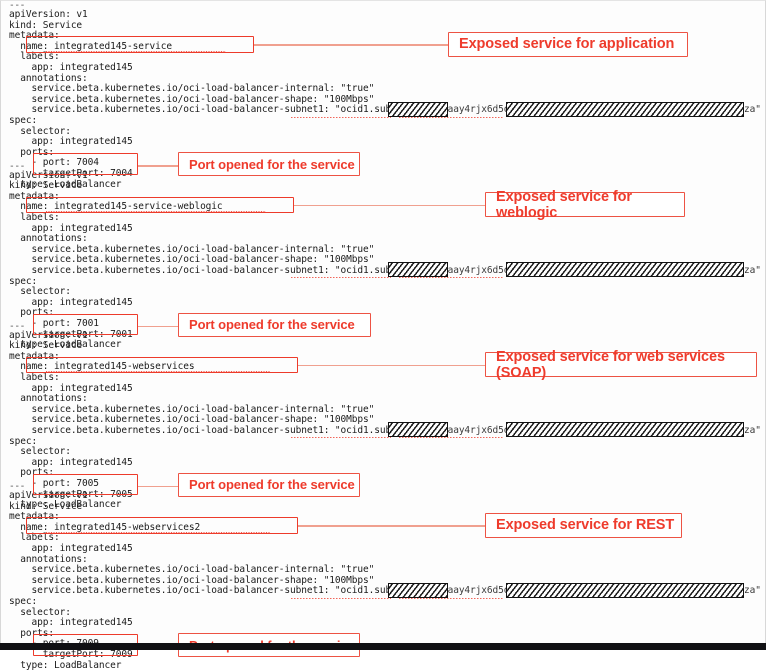 This screenshot has width=766, height=671. Describe the element at coordinates (85, 164) in the screenshot. I see `port-highlight-box-service-application` at that location.